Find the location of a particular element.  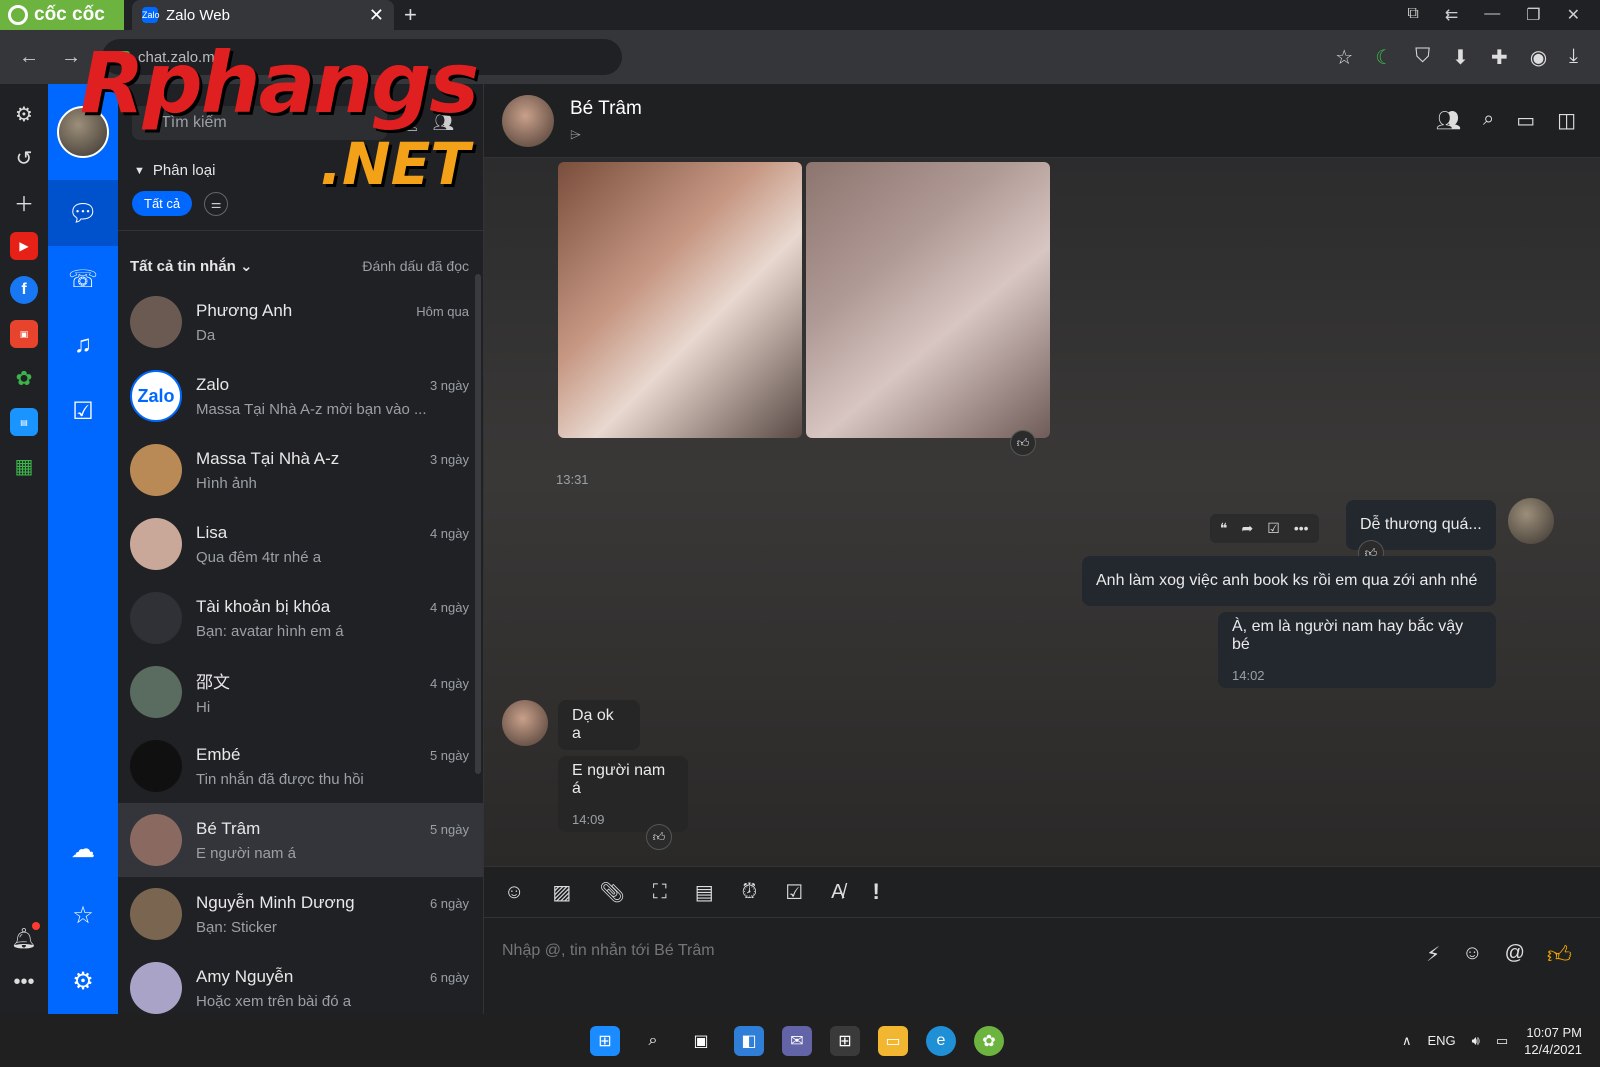

close-window-button: ✕ is located at coordinates (1573, 15).